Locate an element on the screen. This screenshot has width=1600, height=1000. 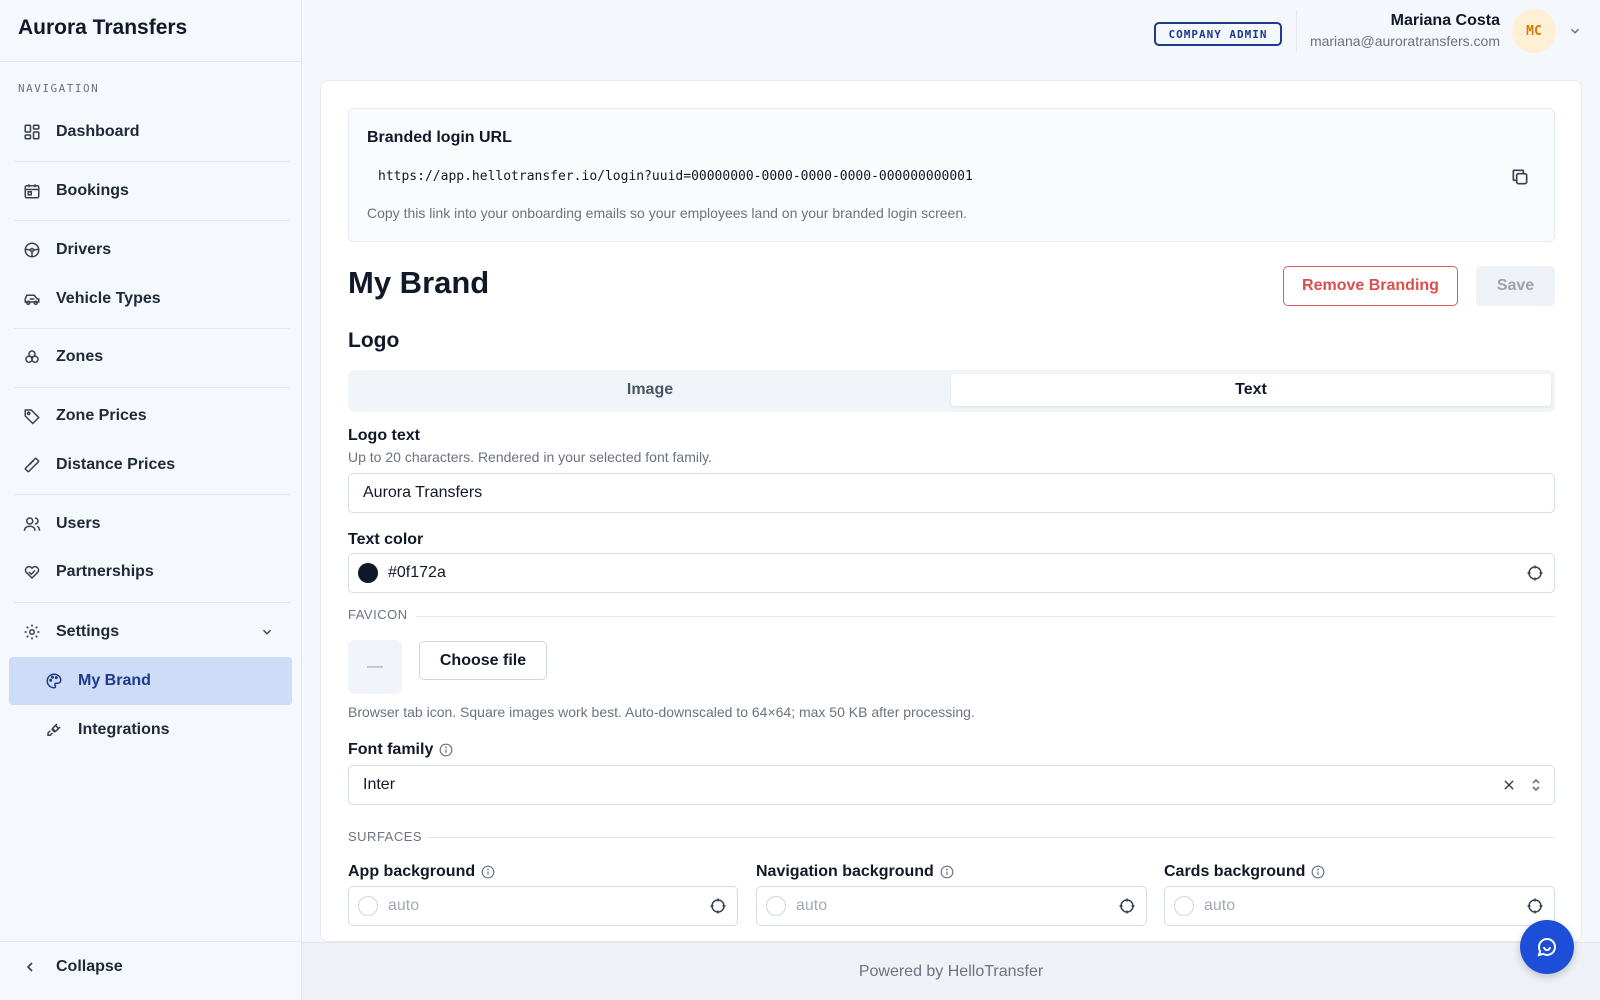
sidebar-item-label: Bookings is located at coordinates (92, 190).